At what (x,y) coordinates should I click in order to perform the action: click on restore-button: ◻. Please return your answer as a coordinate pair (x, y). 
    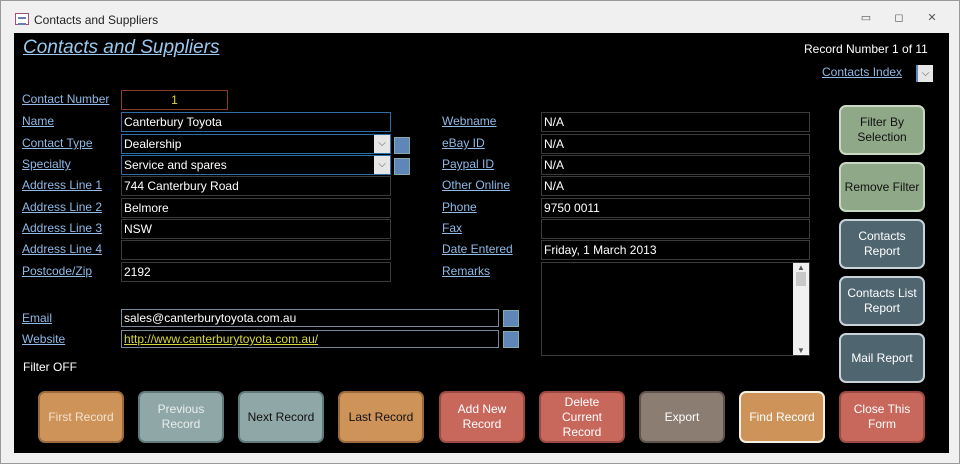
    Looking at the image, I should click on (899, 17).